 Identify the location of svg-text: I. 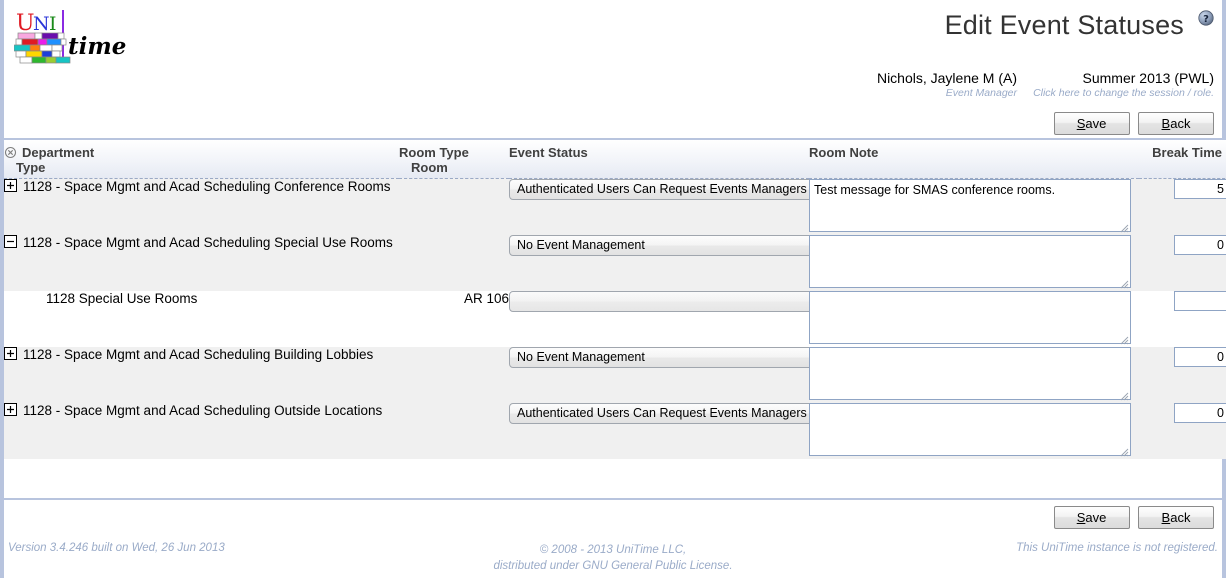
(53, 24).